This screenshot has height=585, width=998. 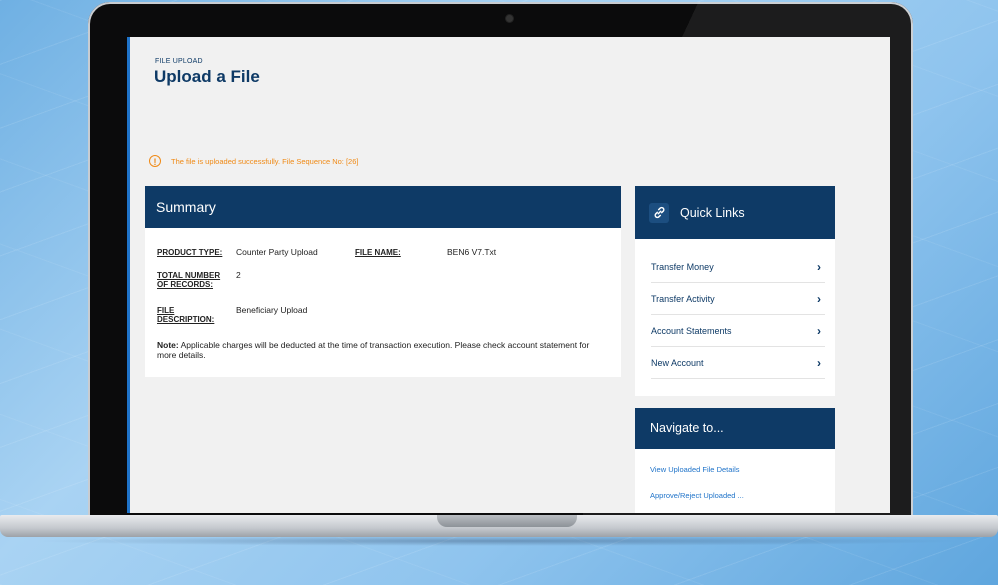 I want to click on view-uploaded-file-details-link: View Uploaded File Details, so click(x=695, y=469).